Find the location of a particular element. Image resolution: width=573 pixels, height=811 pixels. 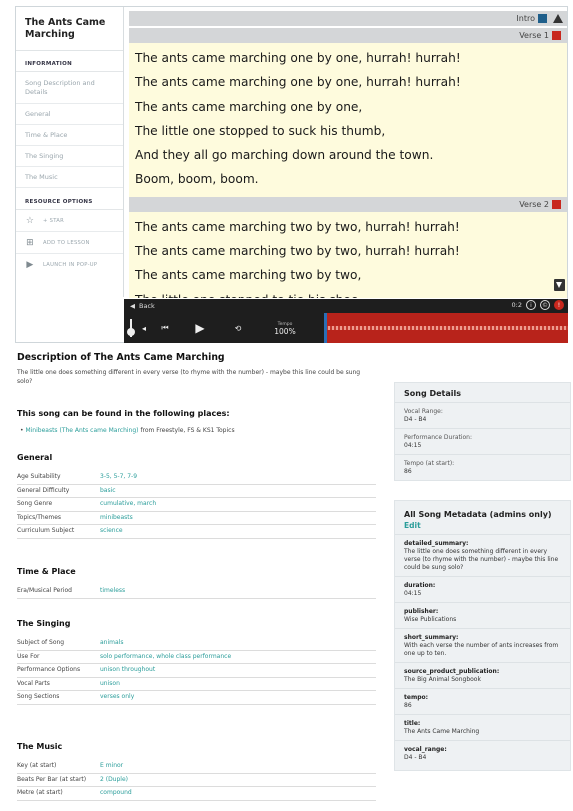

information-heading: INFORMATION is located at coordinates (69, 61).